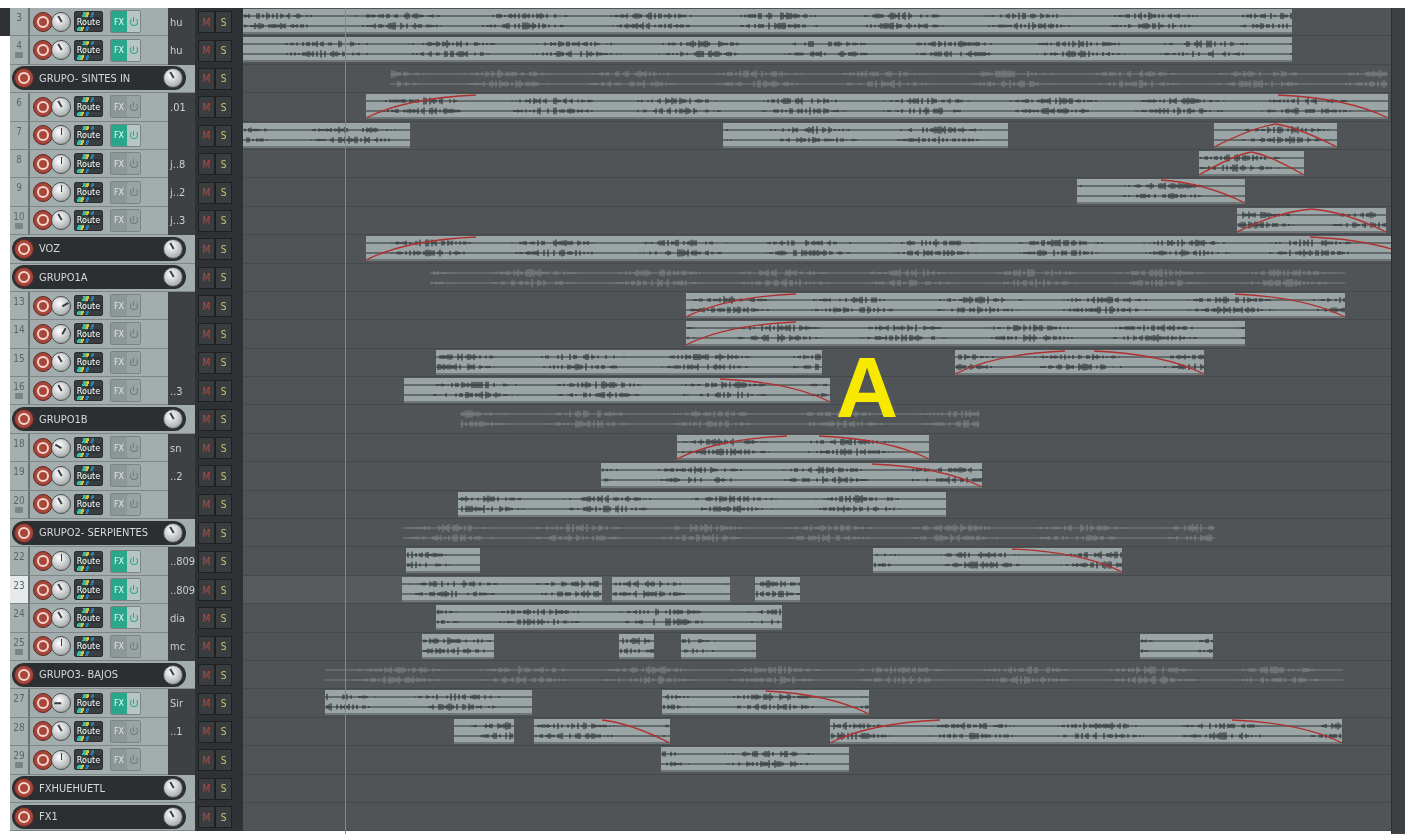  What do you see at coordinates (181, 646) in the screenshot?
I see `track-name-field: mc` at bounding box center [181, 646].